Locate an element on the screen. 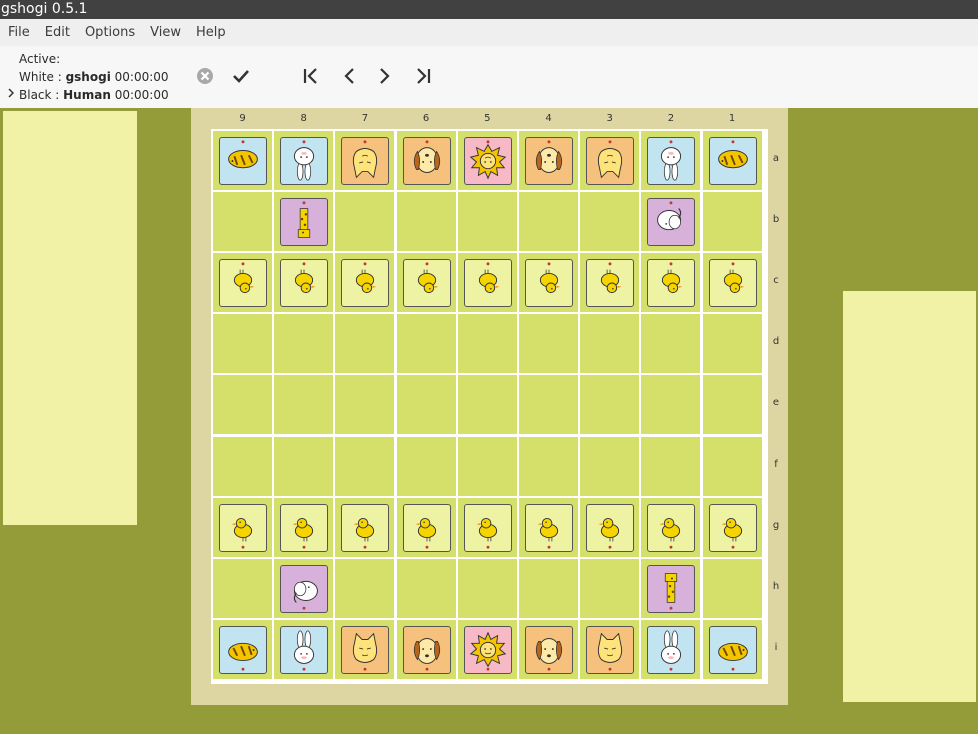  menu-edit: Edit is located at coordinates (57, 32).